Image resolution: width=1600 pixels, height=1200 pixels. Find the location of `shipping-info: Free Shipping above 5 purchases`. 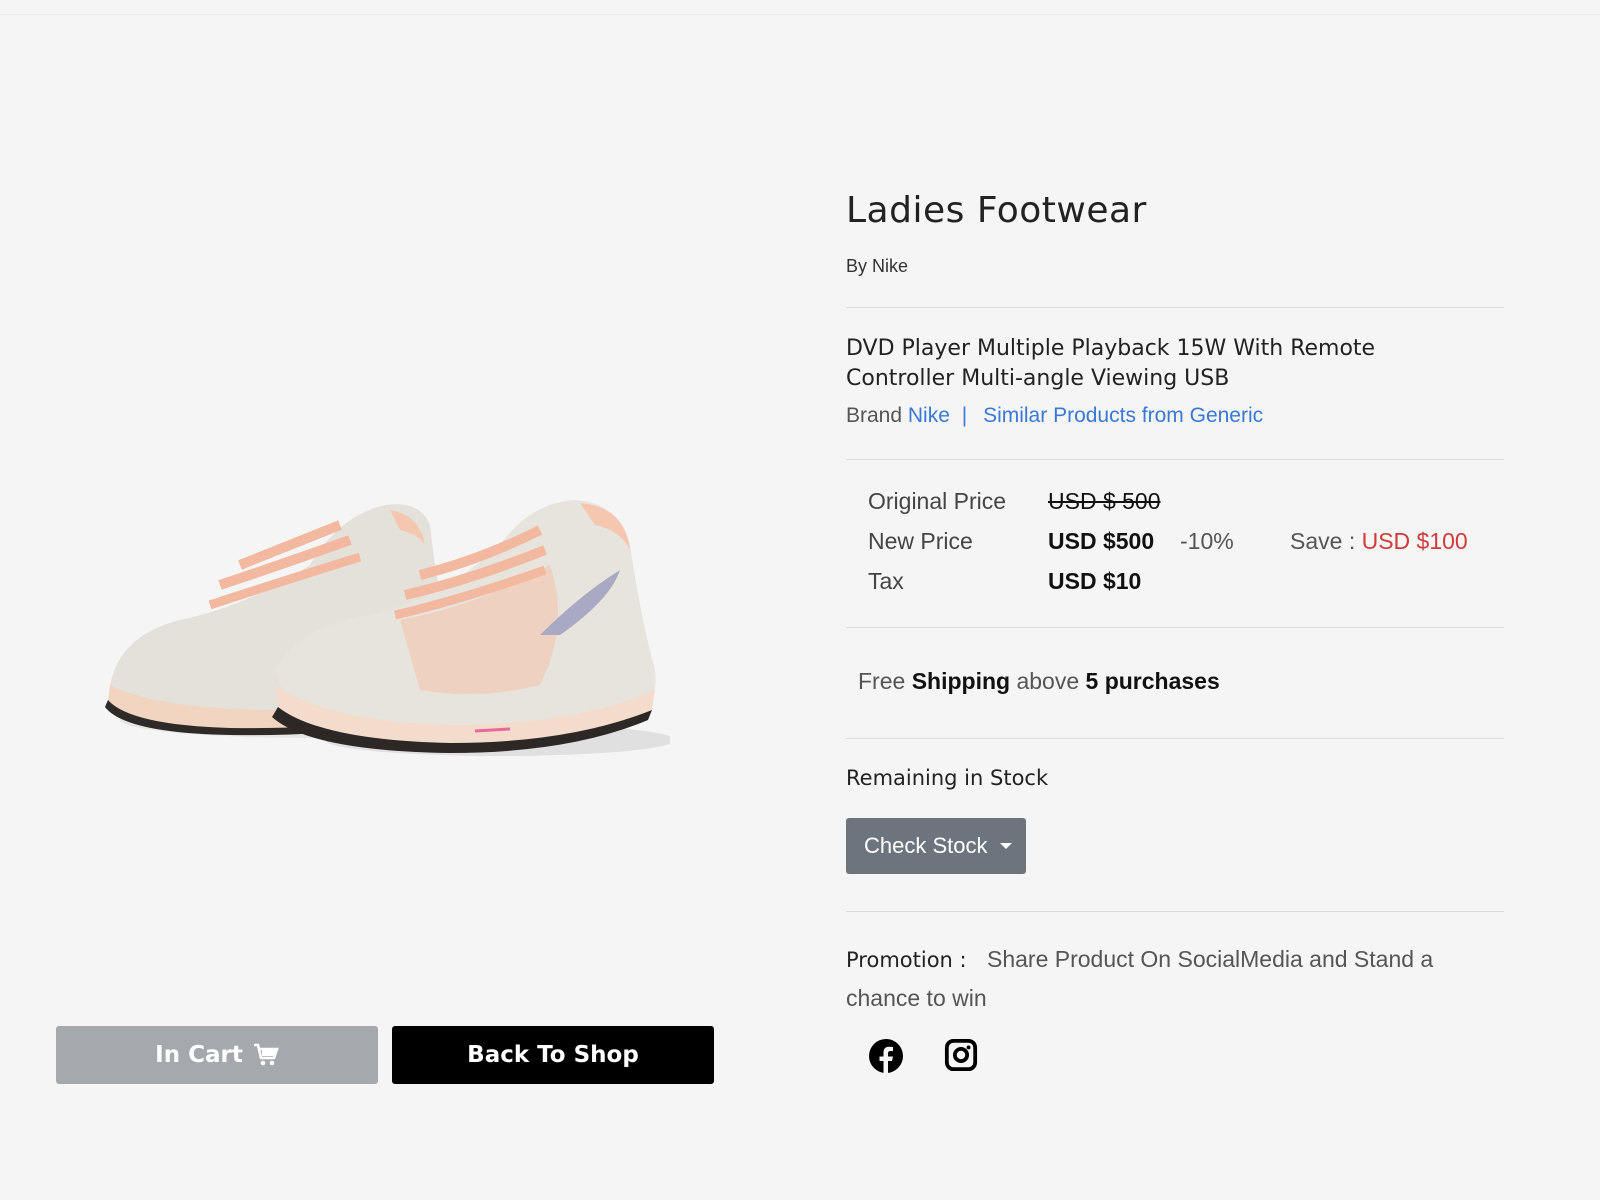

shipping-info: Free Shipping above 5 purchases is located at coordinates (1039, 681).